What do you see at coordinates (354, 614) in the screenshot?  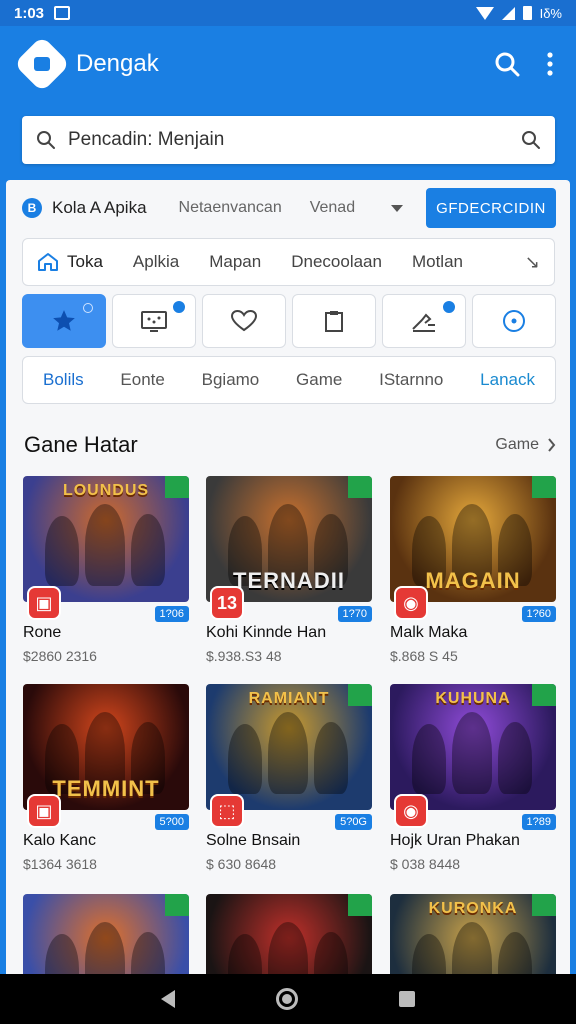 I see `game-badge: 1?70` at bounding box center [354, 614].